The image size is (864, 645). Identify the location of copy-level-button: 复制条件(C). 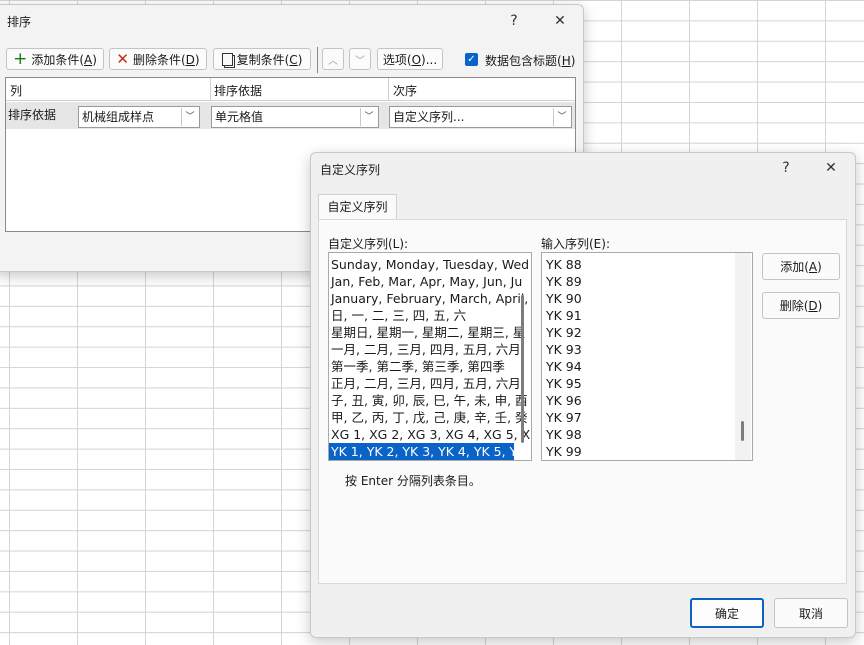
(262, 59).